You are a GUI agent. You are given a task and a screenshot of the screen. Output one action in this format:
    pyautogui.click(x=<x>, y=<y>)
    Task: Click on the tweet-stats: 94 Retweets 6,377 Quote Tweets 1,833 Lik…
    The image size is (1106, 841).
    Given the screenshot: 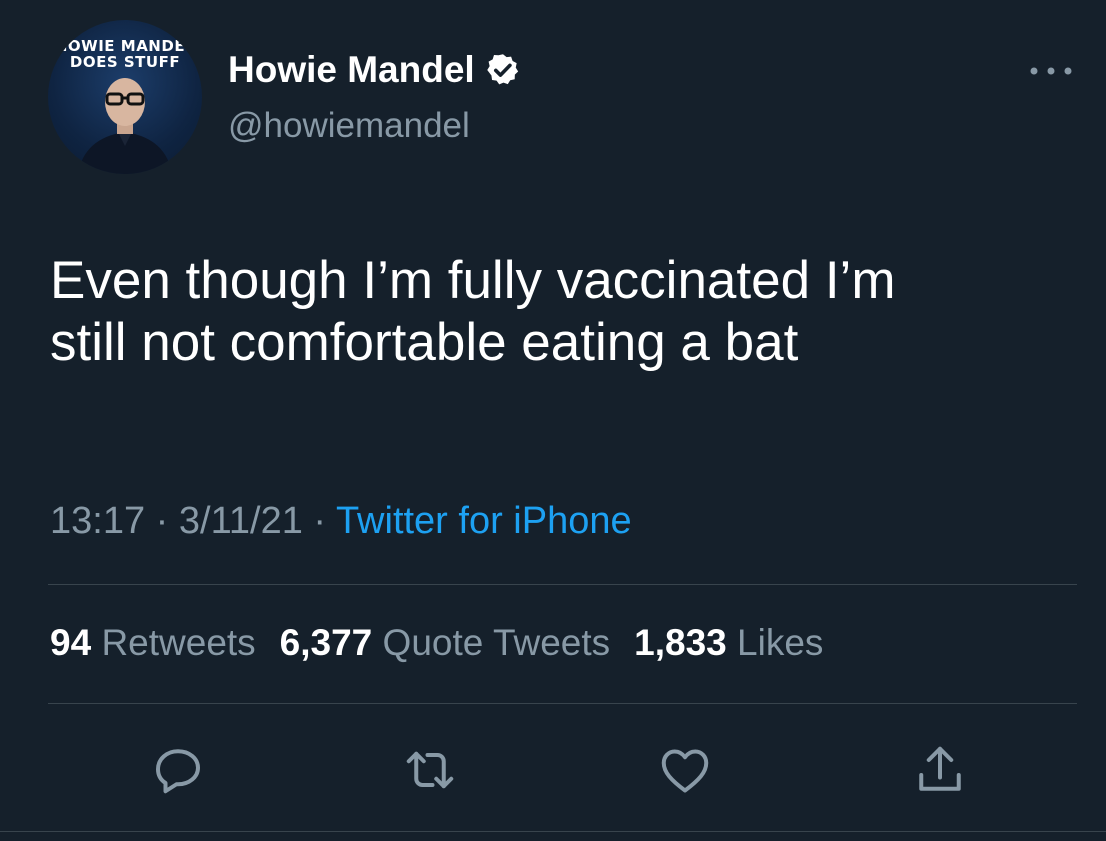 What is the action you would take?
    pyautogui.click(x=448, y=643)
    